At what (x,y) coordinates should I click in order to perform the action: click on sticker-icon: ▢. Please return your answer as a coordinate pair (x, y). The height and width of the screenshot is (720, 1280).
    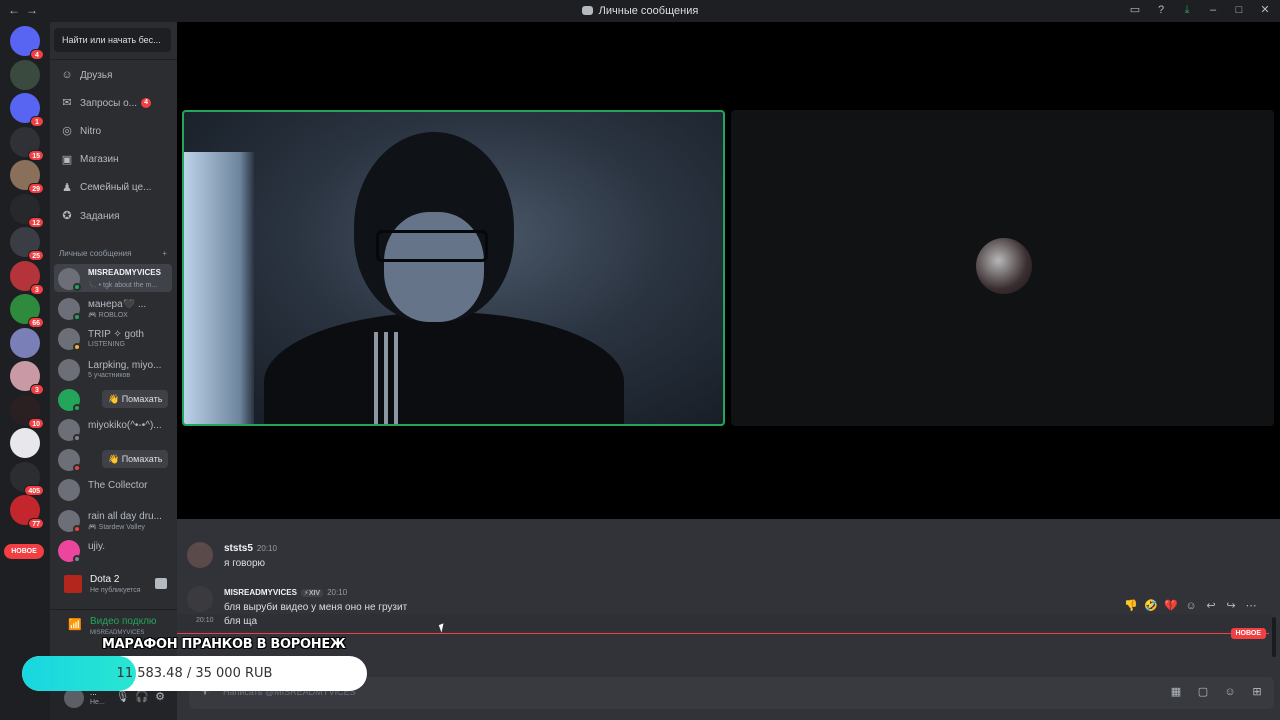
    Looking at the image, I should click on (1203, 692).